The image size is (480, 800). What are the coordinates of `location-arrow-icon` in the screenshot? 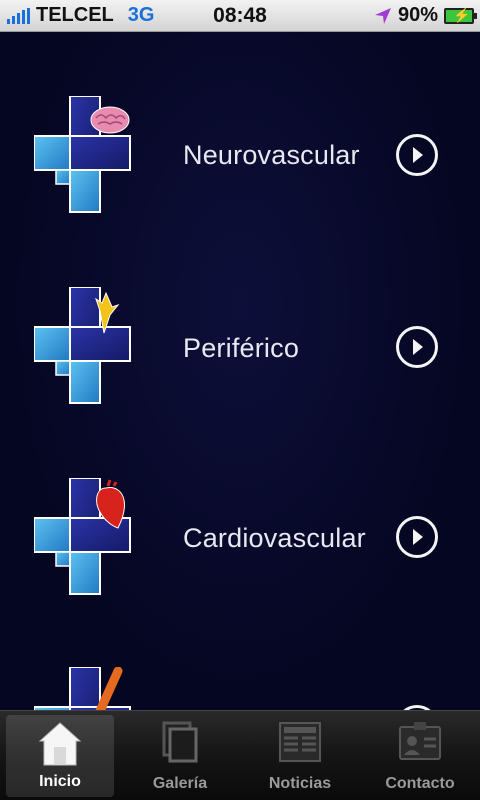 It's located at (382, 15).